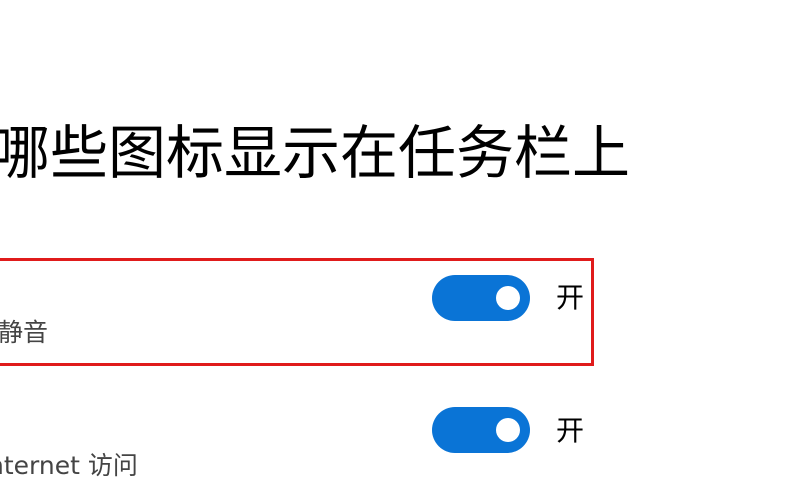 The width and height of the screenshot is (800, 500). What do you see at coordinates (481, 430) in the screenshot?
I see `toggle-switch-internet-access` at bounding box center [481, 430].